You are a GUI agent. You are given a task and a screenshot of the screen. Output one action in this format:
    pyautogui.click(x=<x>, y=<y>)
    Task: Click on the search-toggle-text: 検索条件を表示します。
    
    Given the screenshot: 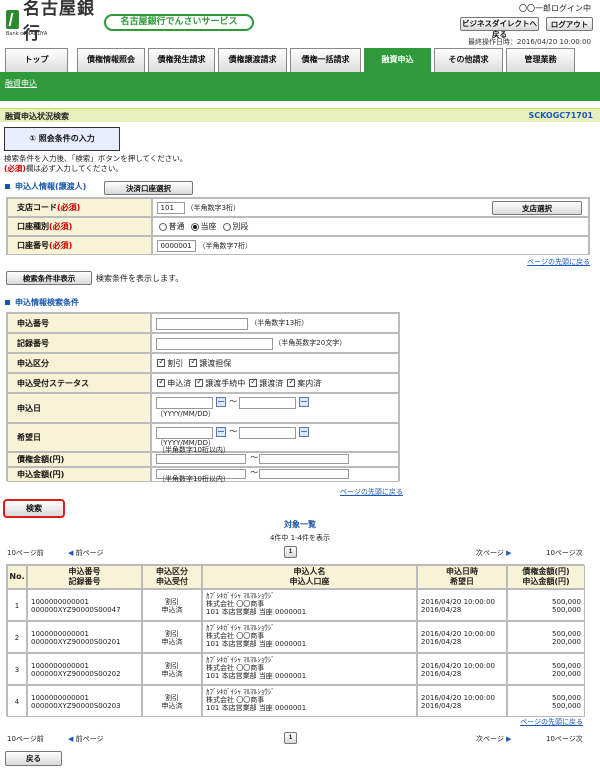 What is the action you would take?
    pyautogui.click(x=140, y=278)
    